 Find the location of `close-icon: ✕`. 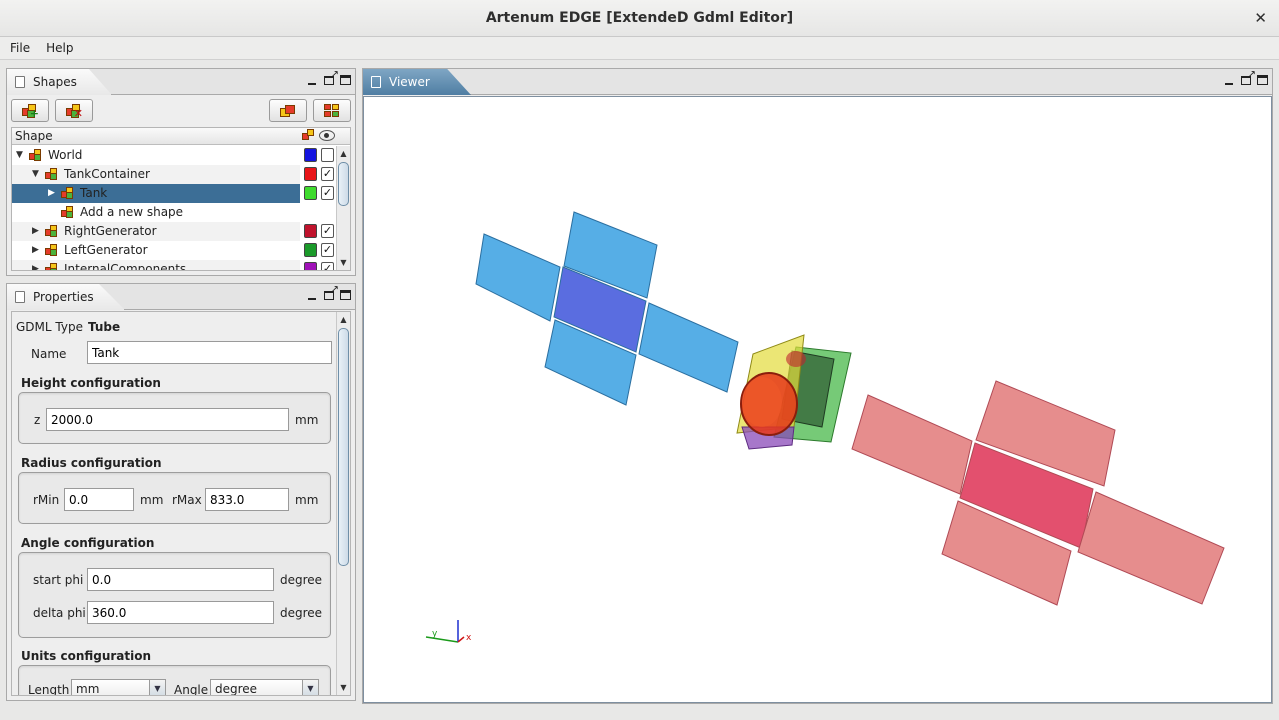

close-icon: ✕ is located at coordinates (1260, 18).